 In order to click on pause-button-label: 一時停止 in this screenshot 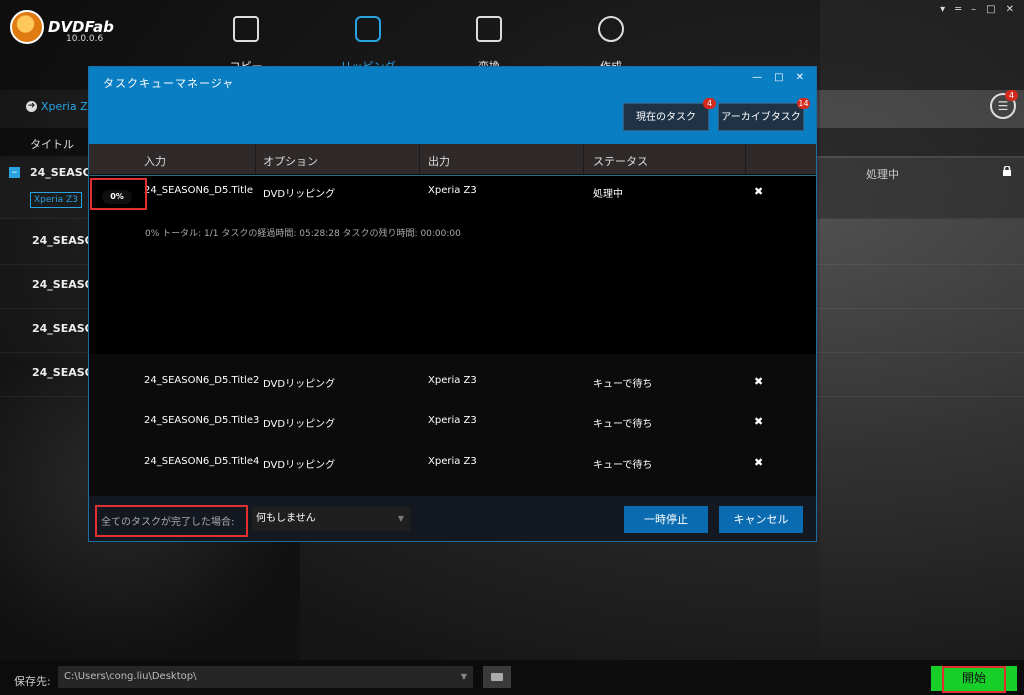, I will do `click(666, 519)`.